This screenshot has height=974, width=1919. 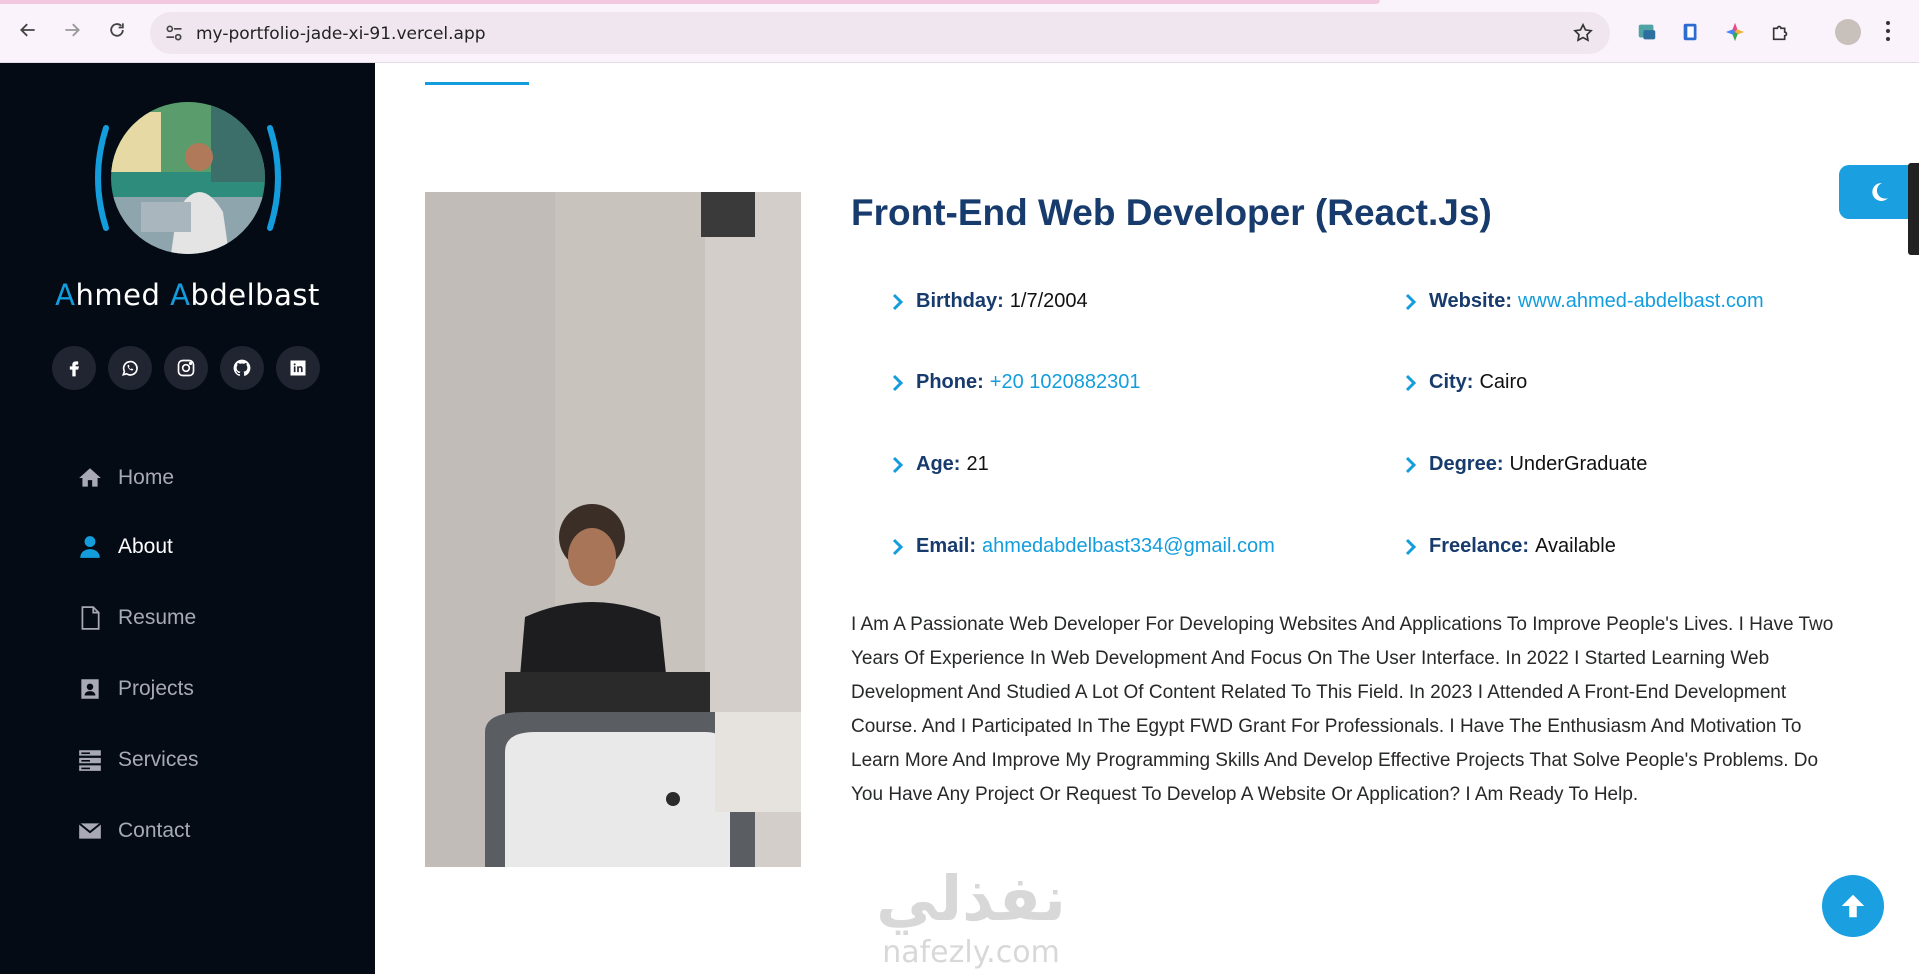 What do you see at coordinates (158, 759) in the screenshot?
I see `sidebar-item-label: Services` at bounding box center [158, 759].